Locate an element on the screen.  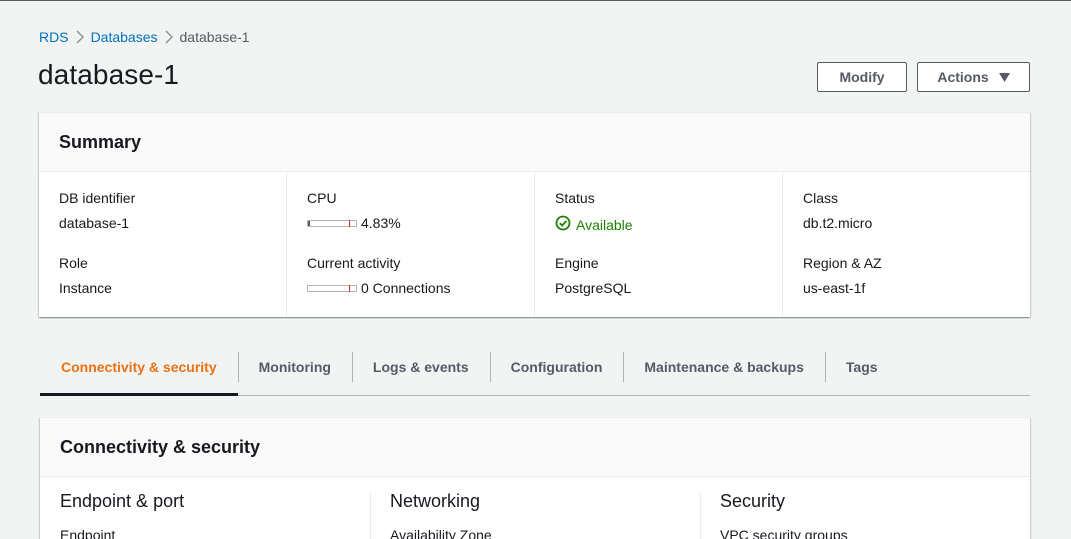
modify-button-label: Modify is located at coordinates (862, 77).